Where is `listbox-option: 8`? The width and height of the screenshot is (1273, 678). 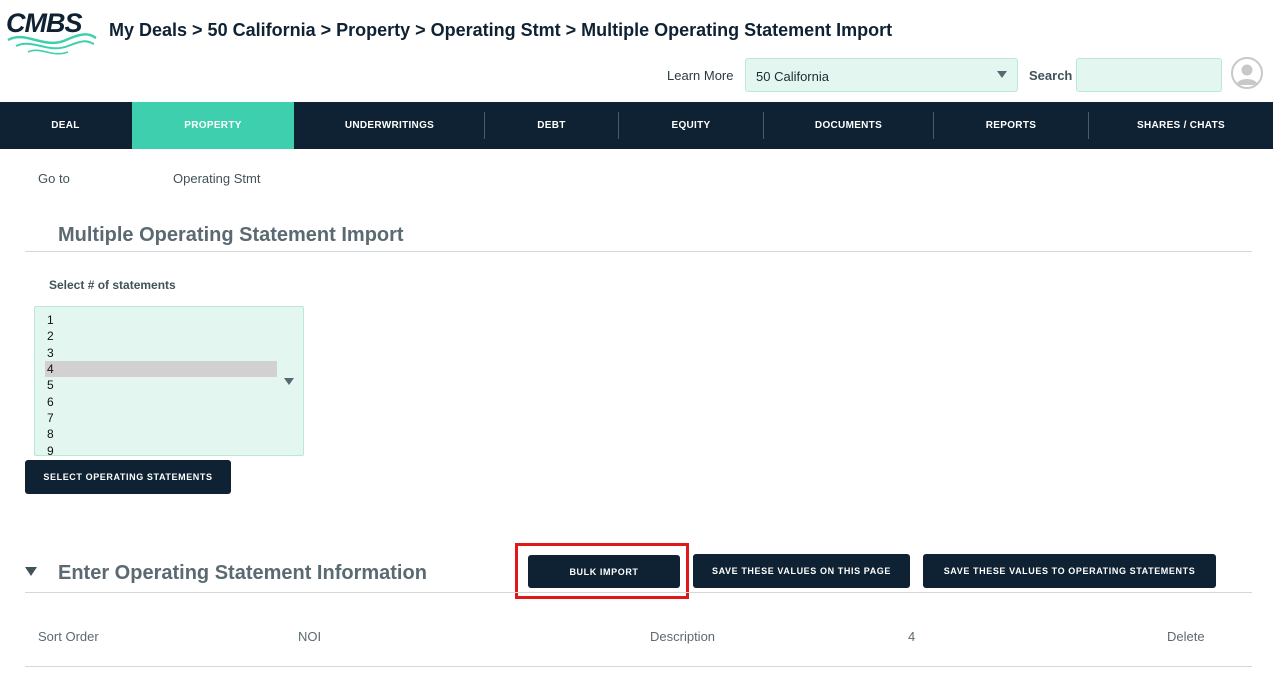
listbox-option: 8 is located at coordinates (161, 434).